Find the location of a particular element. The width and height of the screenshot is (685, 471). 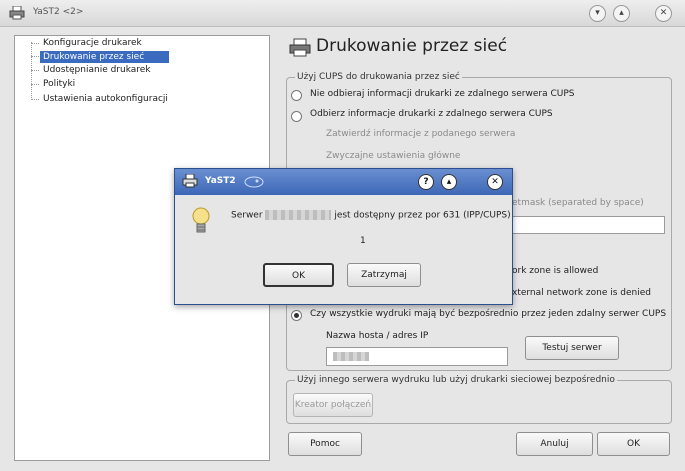

radio-no-receive is located at coordinates (296, 95).